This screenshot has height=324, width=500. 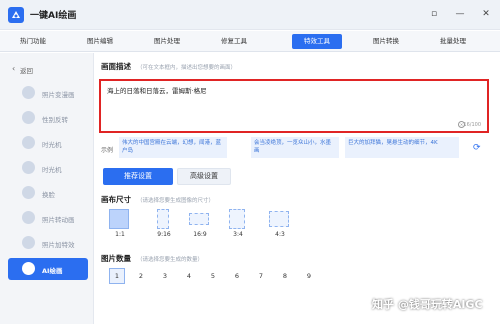 What do you see at coordinates (200, 234) in the screenshot?
I see `size-label: 16:9` at bounding box center [200, 234].